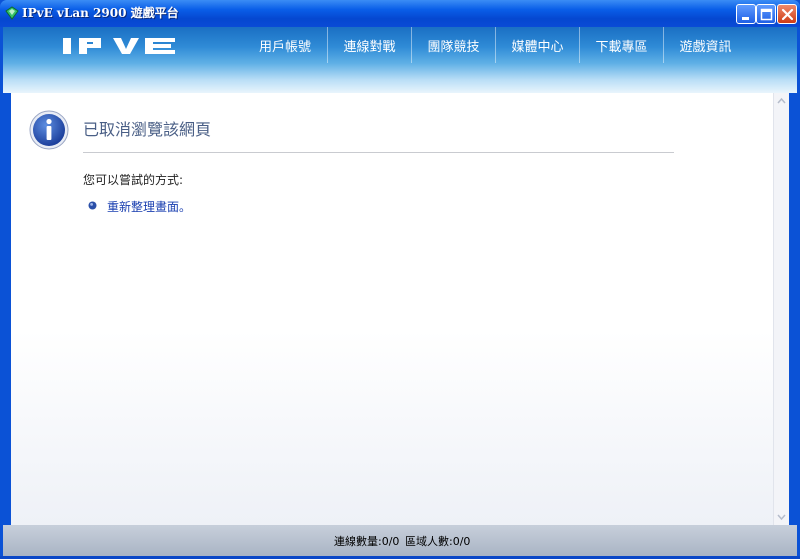 This screenshot has width=800, height=559. Describe the element at coordinates (438, 541) in the screenshot. I see `area-user-count: 區域人數:0/0` at that location.